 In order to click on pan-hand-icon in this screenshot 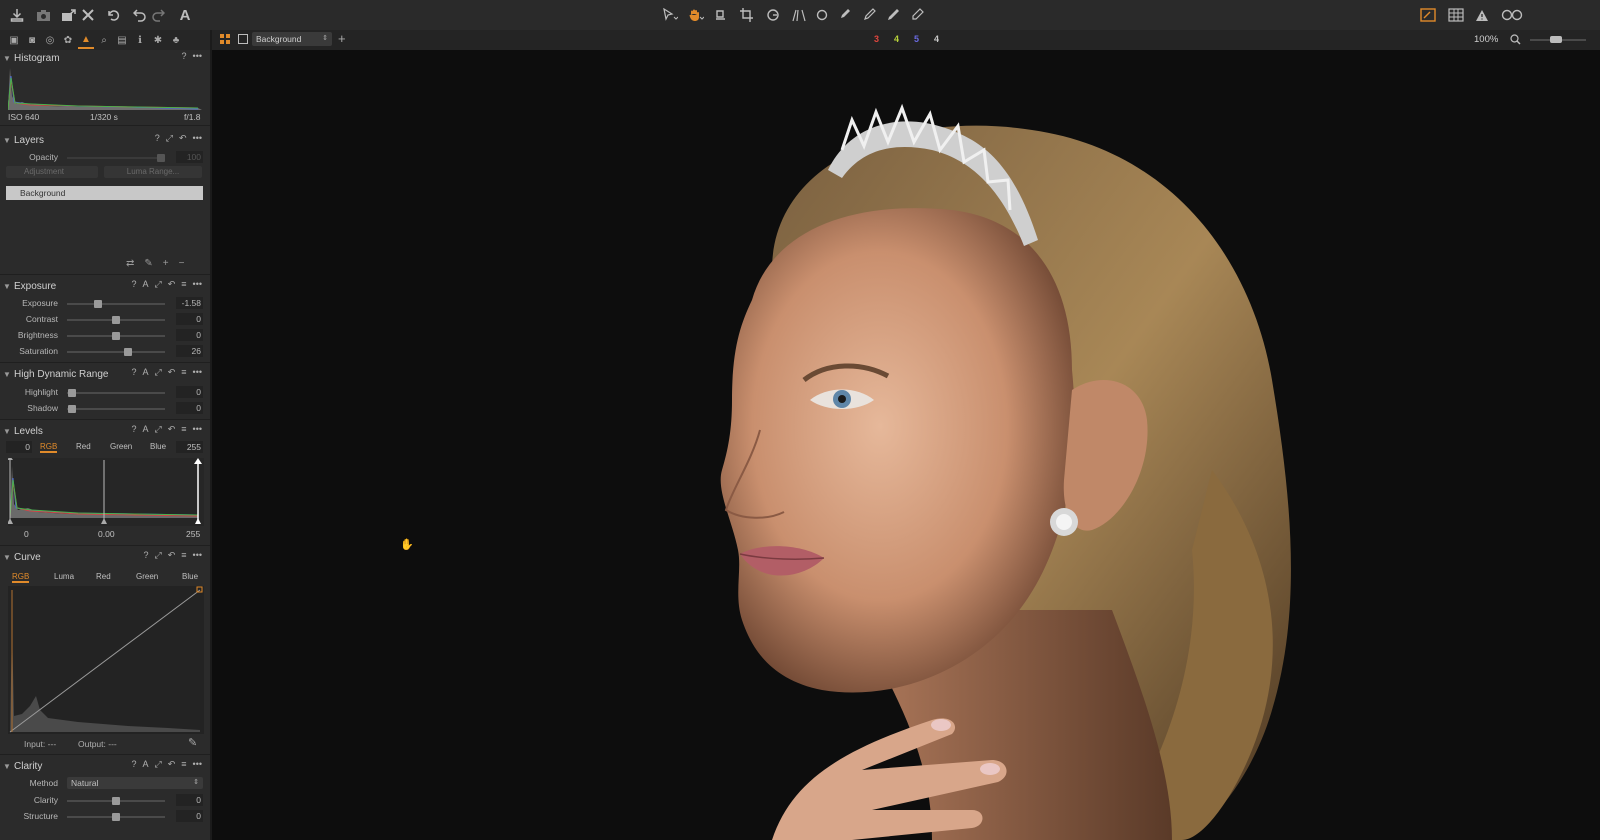, I will do `click(696, 15)`.